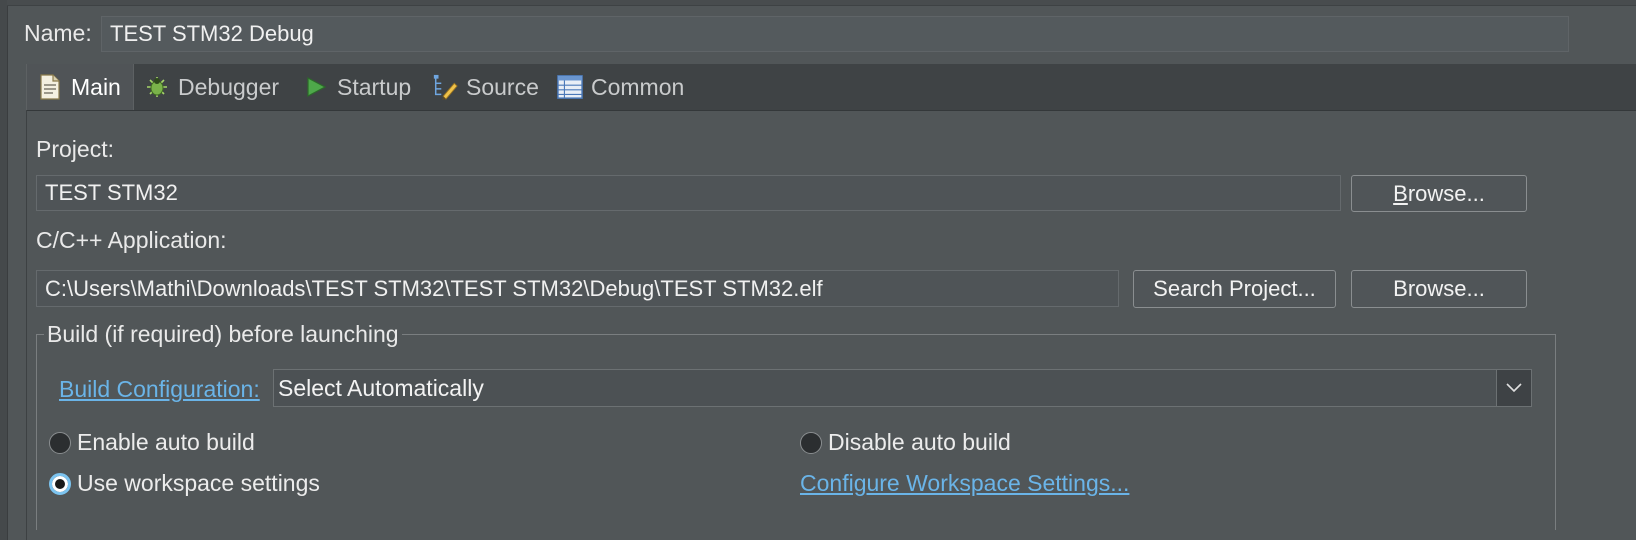  I want to click on use-workspace-settings-option: Use workspace settings, so click(184, 483).